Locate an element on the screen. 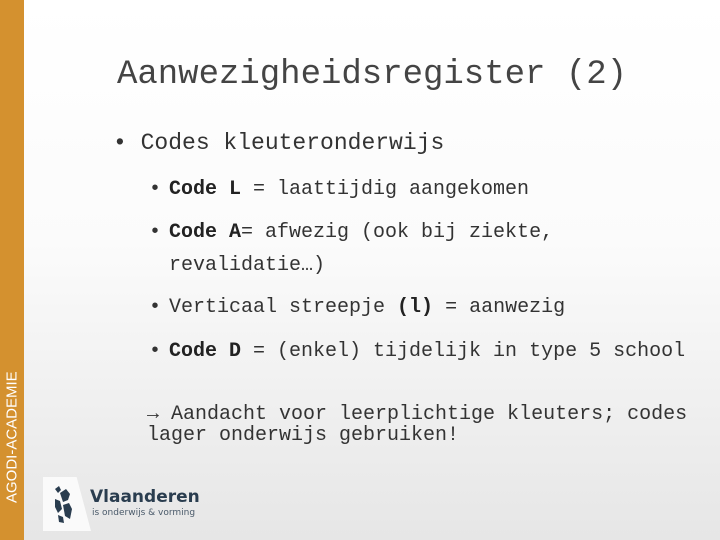 The width and height of the screenshot is (720, 540). list-item: • Code A= afwezig (ook bij ziekte, is located at coordinates (351, 232).